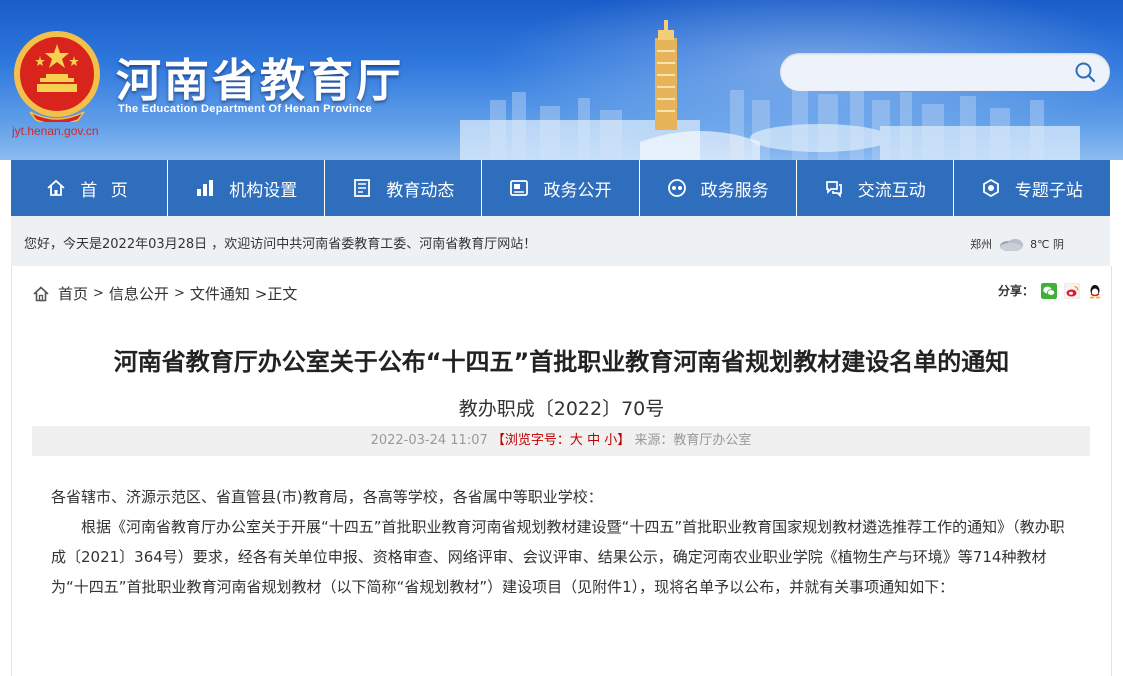 This screenshot has width=1123, height=676. I want to click on tower, so click(666, 75).